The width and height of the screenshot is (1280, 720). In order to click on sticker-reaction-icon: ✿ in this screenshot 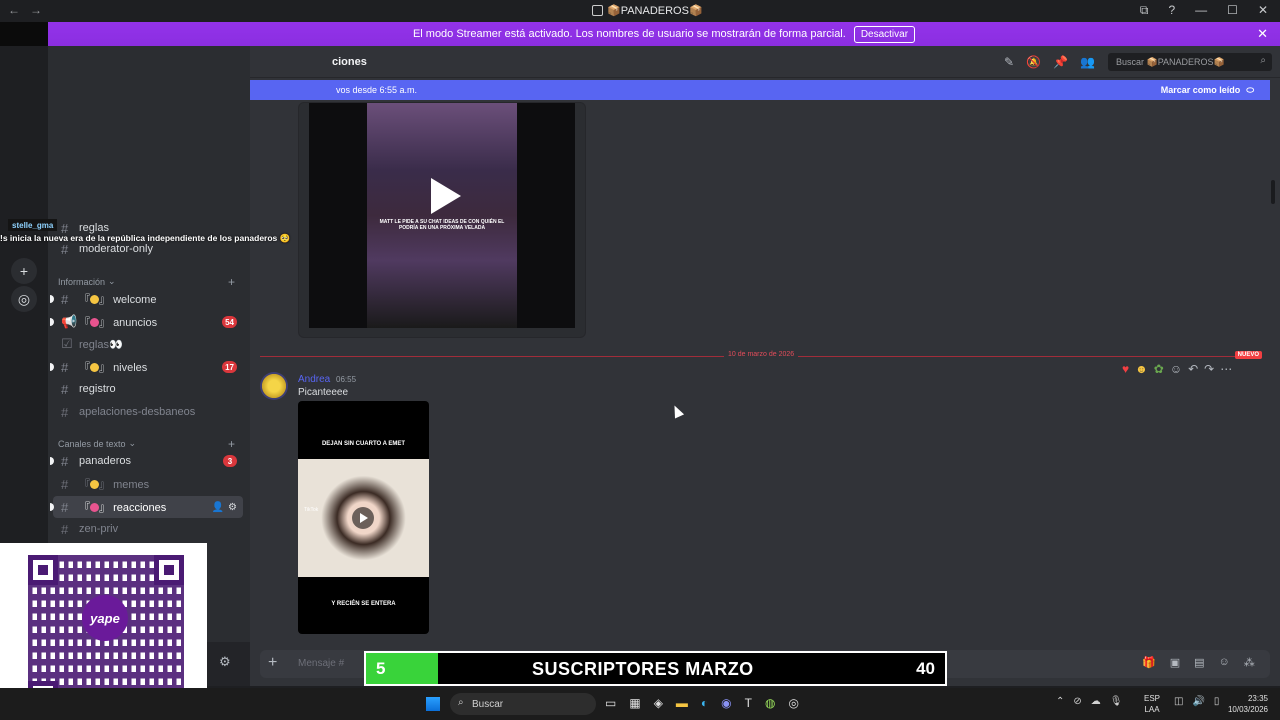, I will do `click(1159, 369)`.